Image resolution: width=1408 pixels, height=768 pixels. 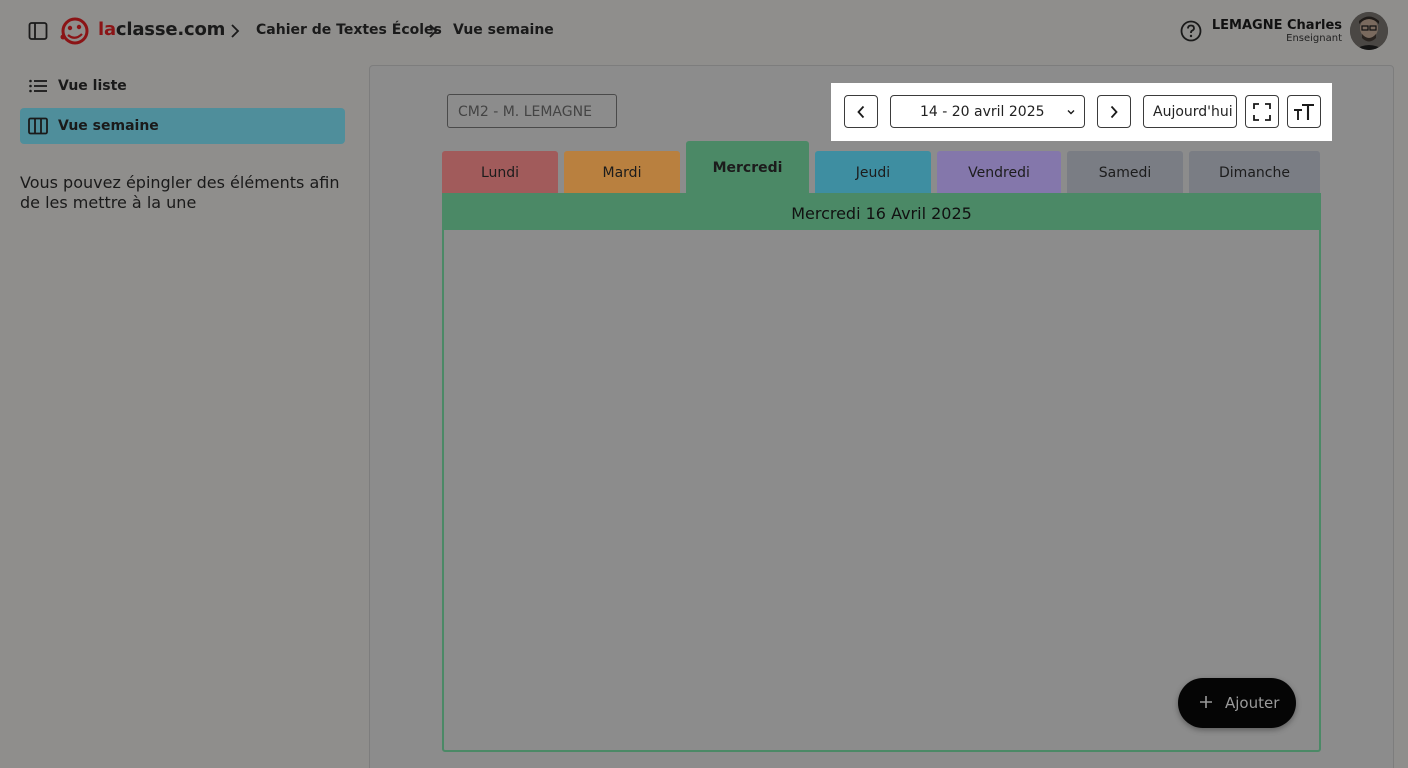 What do you see at coordinates (108, 126) in the screenshot?
I see `sidebar-item-label: Vue semaine` at bounding box center [108, 126].